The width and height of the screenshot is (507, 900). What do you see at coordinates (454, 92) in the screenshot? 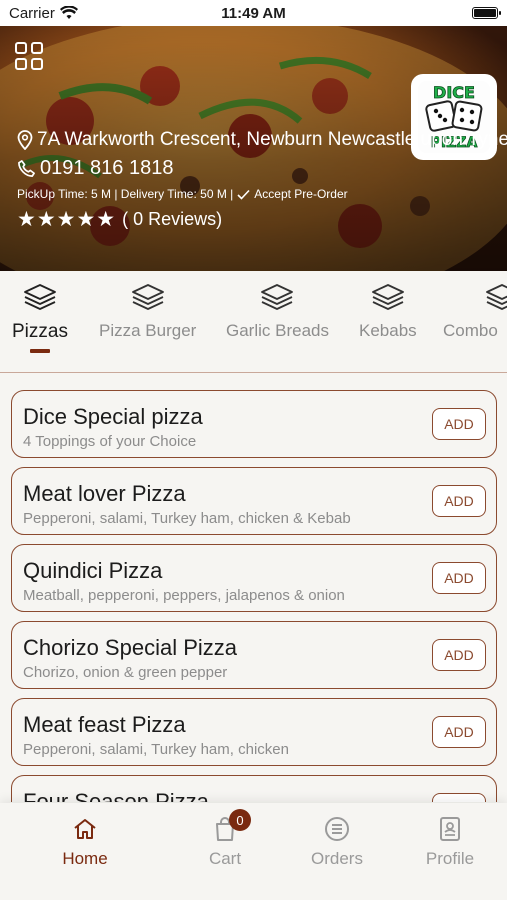
I see `logo-text-top: DICE` at bounding box center [454, 92].